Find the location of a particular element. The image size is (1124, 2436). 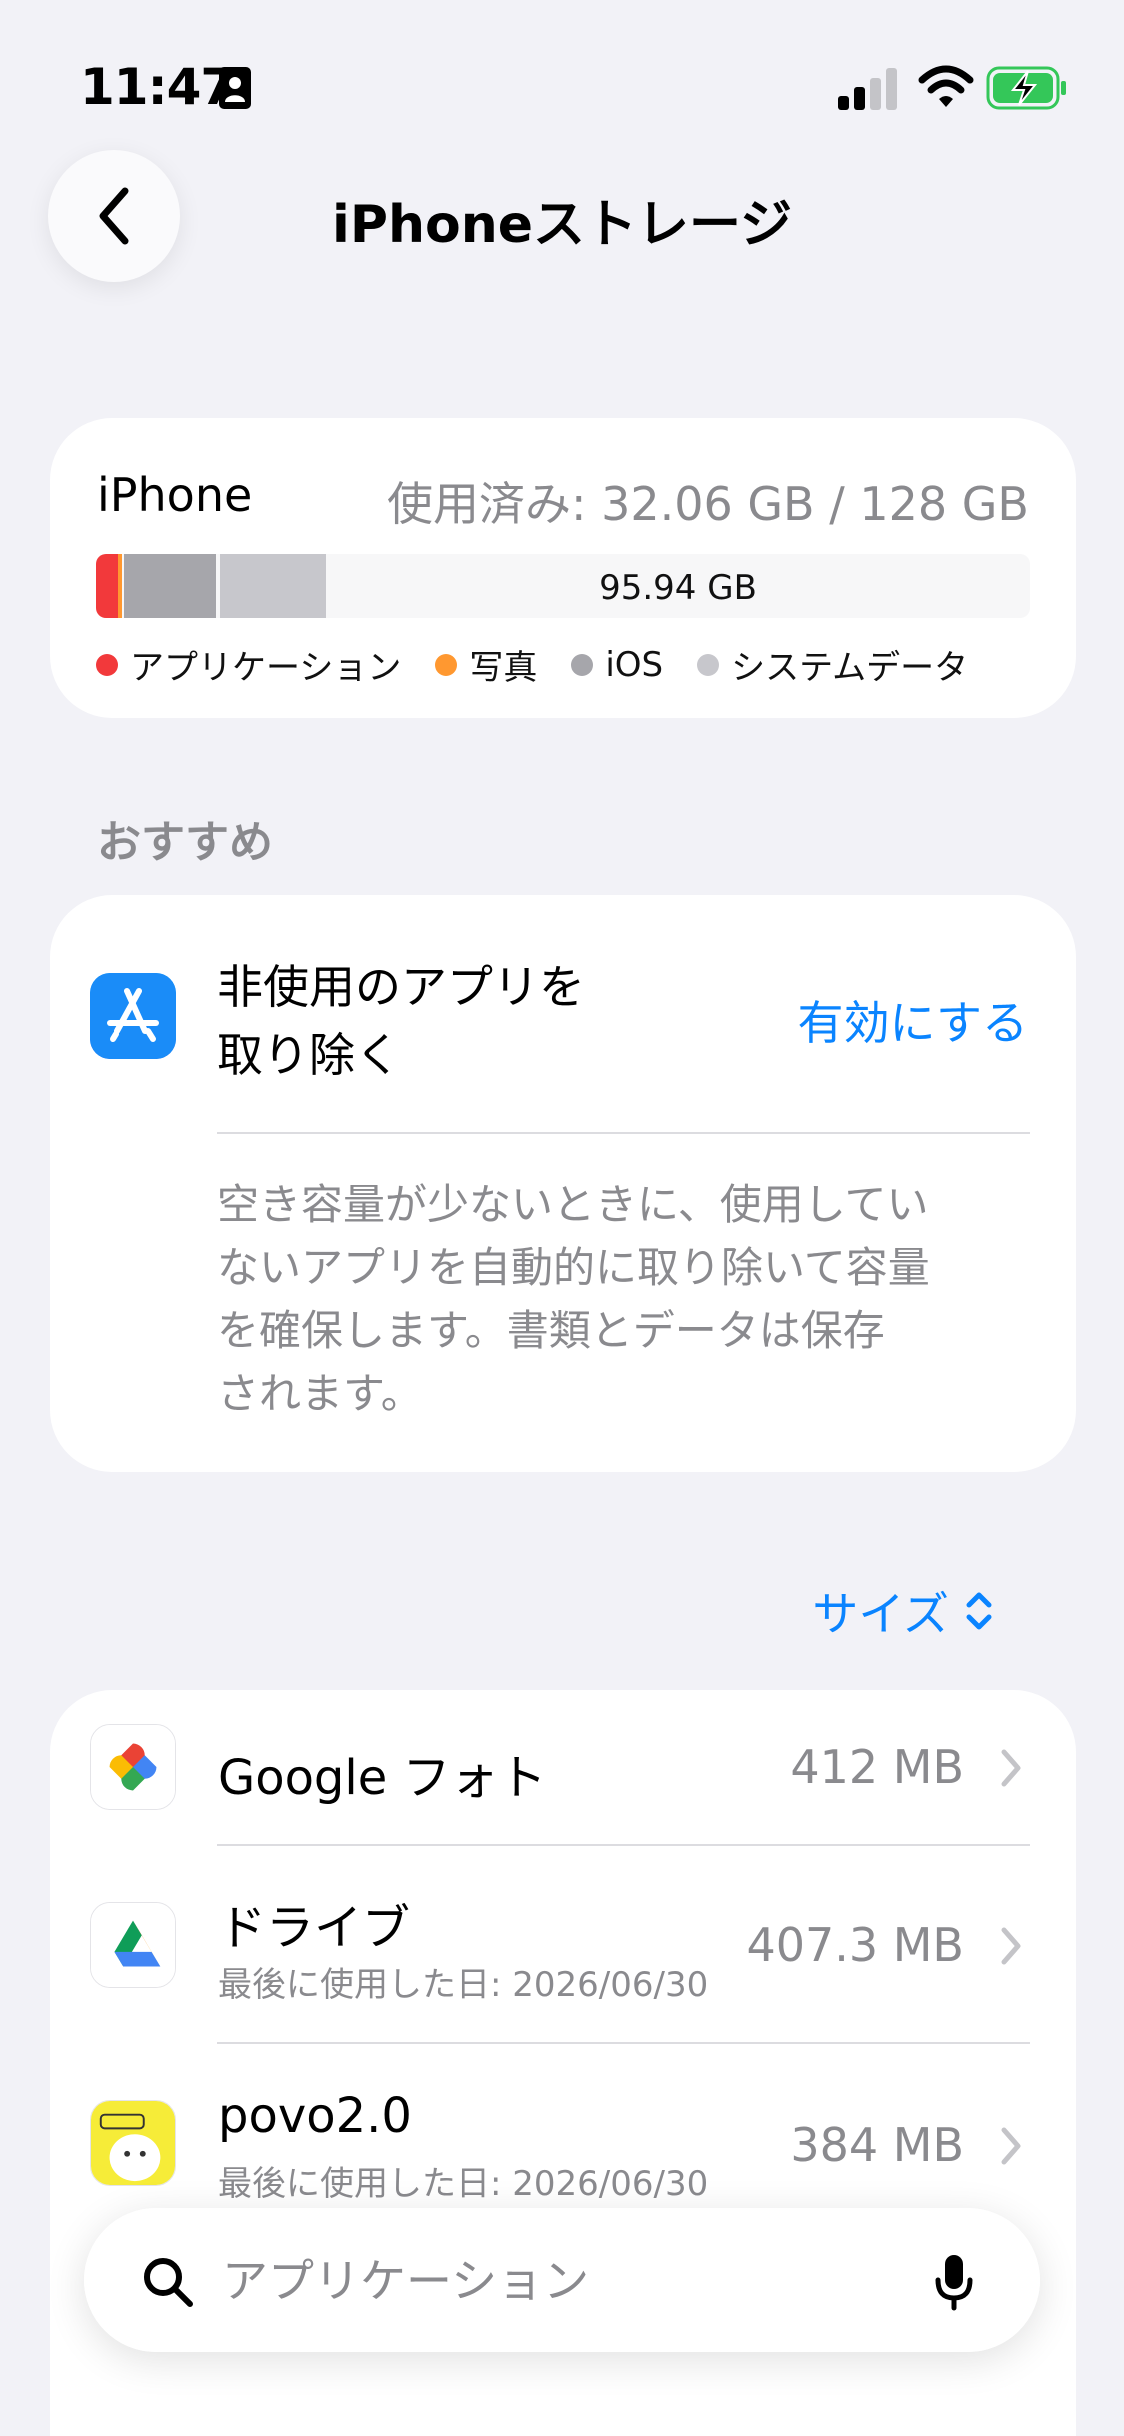

enable-offload-button: 有効にする is located at coordinates (913, 1020).